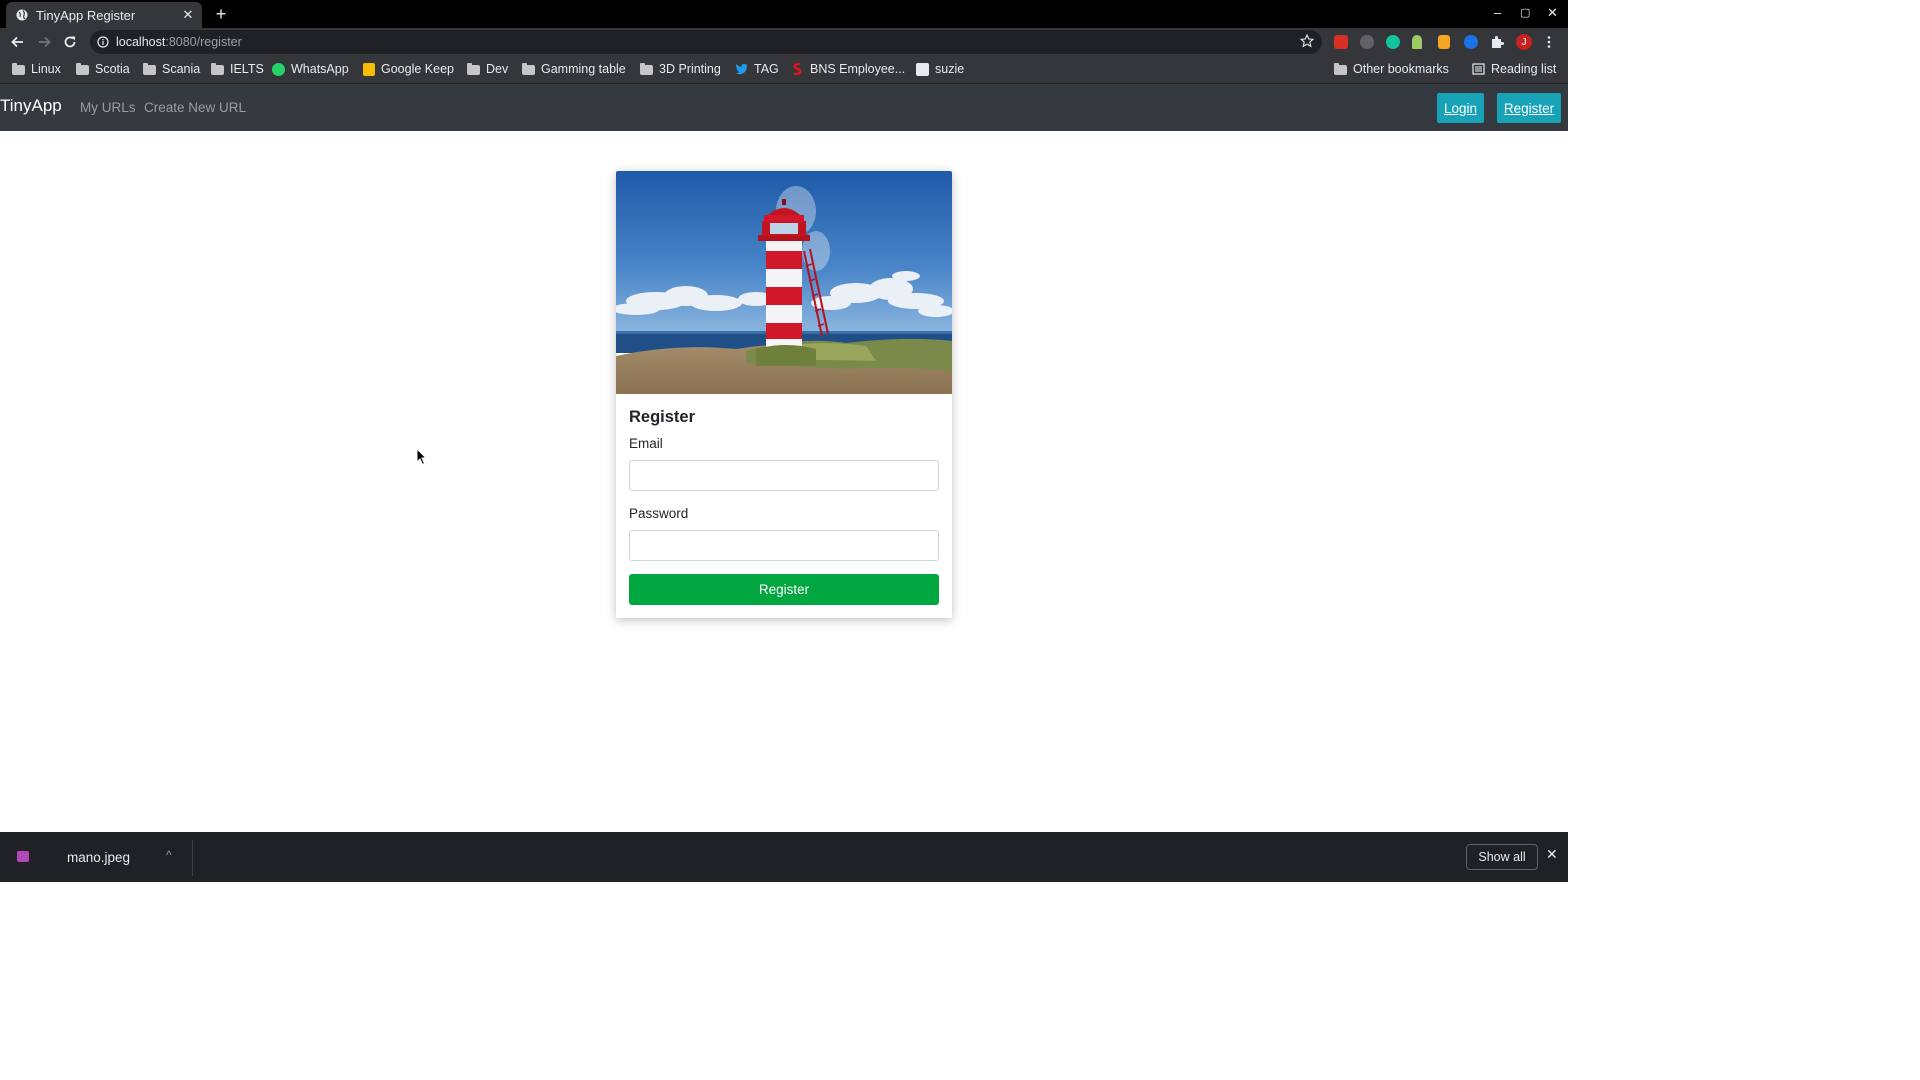 The image size is (1920, 1080). What do you see at coordinates (1549, 42) in the screenshot?
I see `menu-kebab-icon` at bounding box center [1549, 42].